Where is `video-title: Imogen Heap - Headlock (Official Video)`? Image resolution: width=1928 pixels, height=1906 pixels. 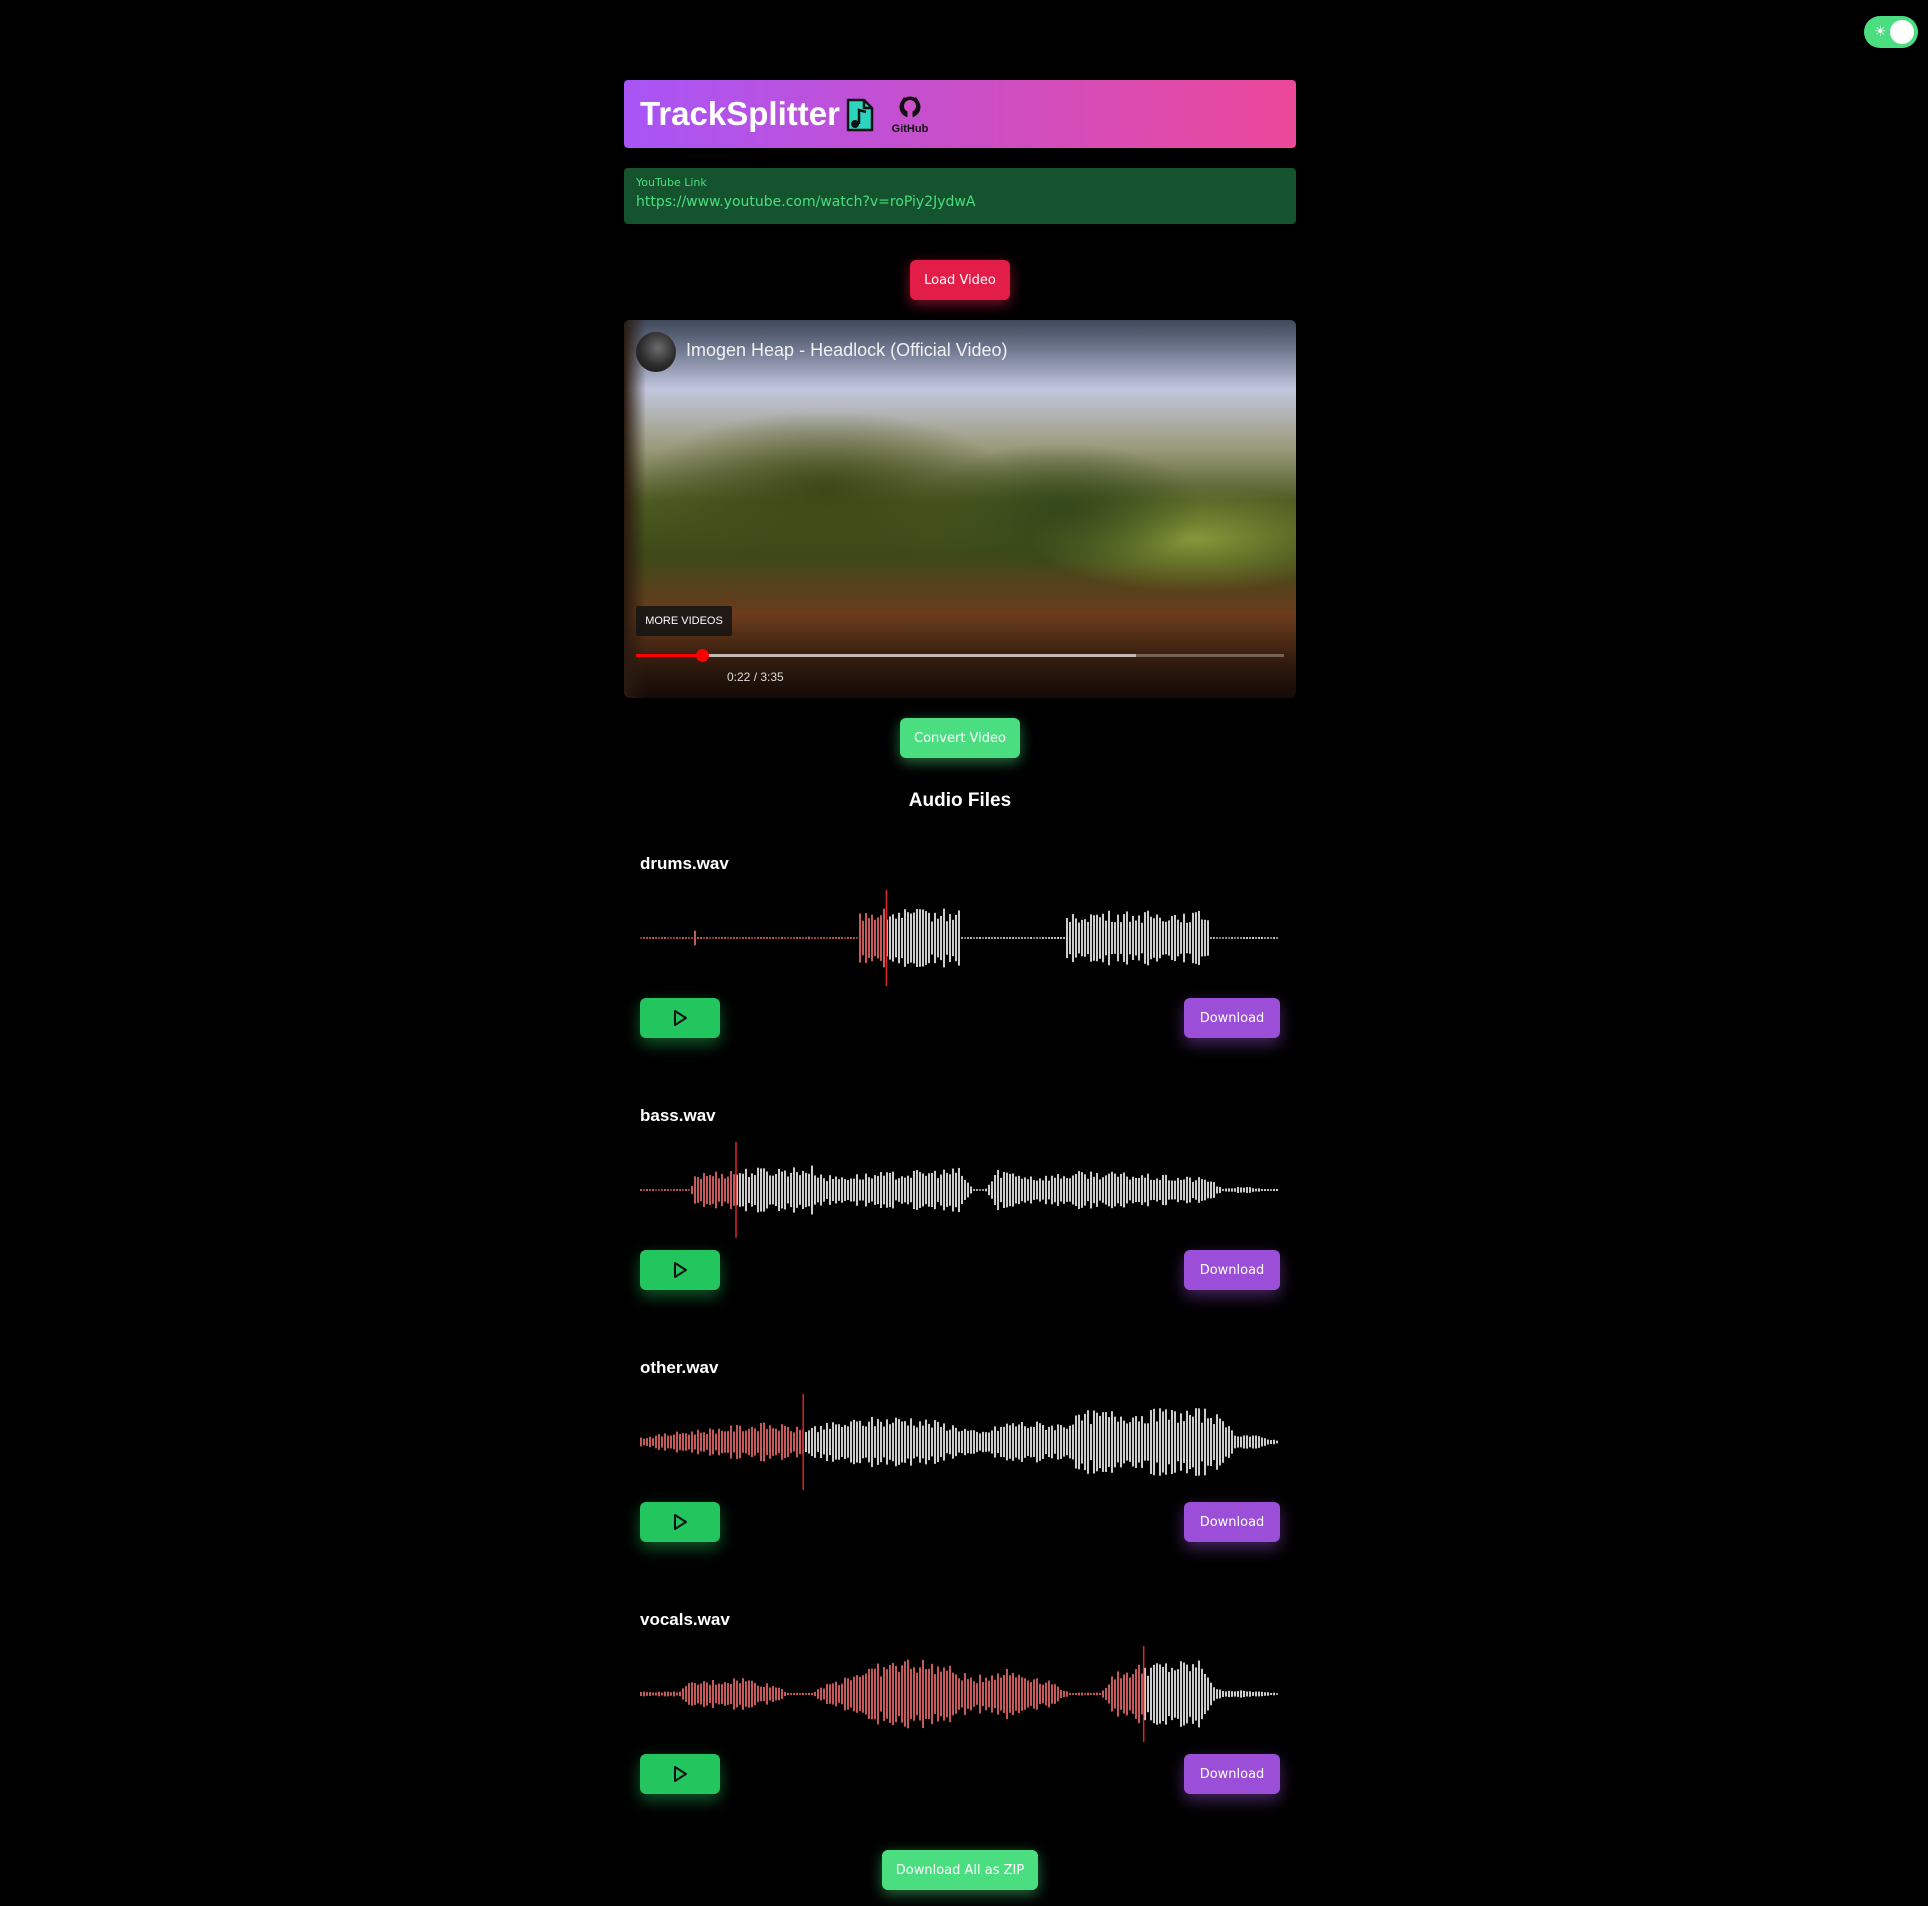 video-title: Imogen Heap - Headlock (Official Video) is located at coordinates (847, 350).